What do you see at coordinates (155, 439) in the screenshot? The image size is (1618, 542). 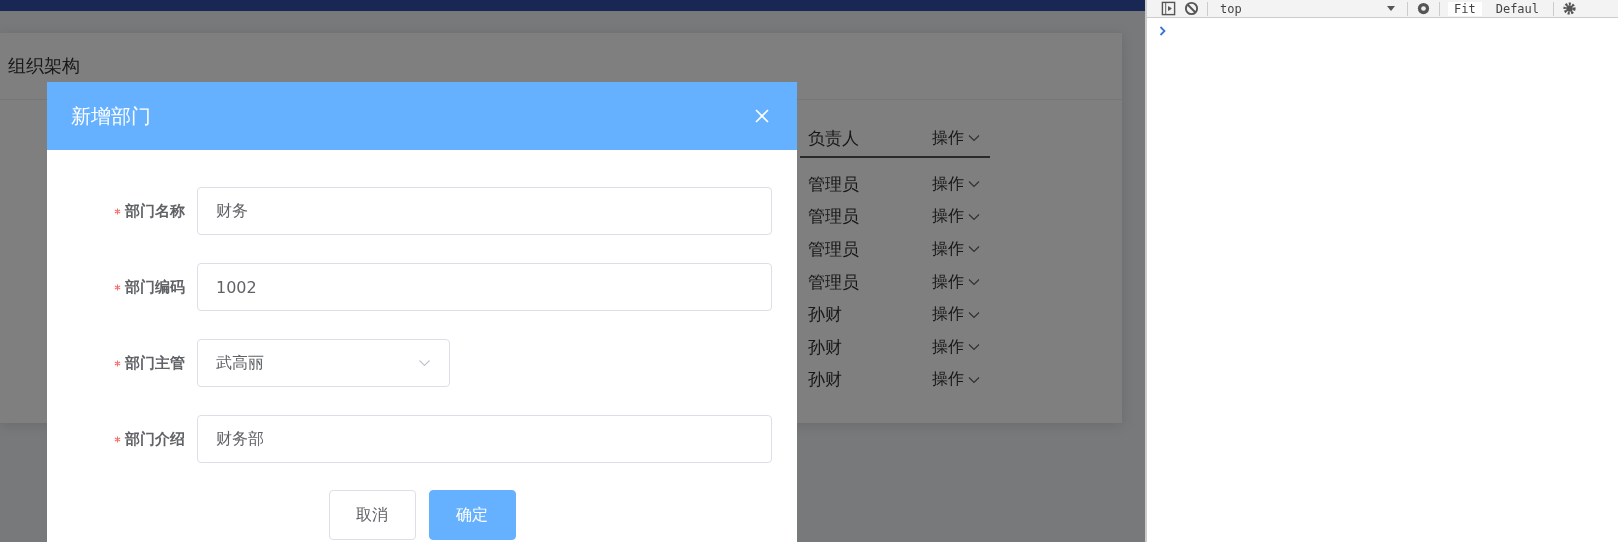 I see `field-label: 部门介绍` at bounding box center [155, 439].